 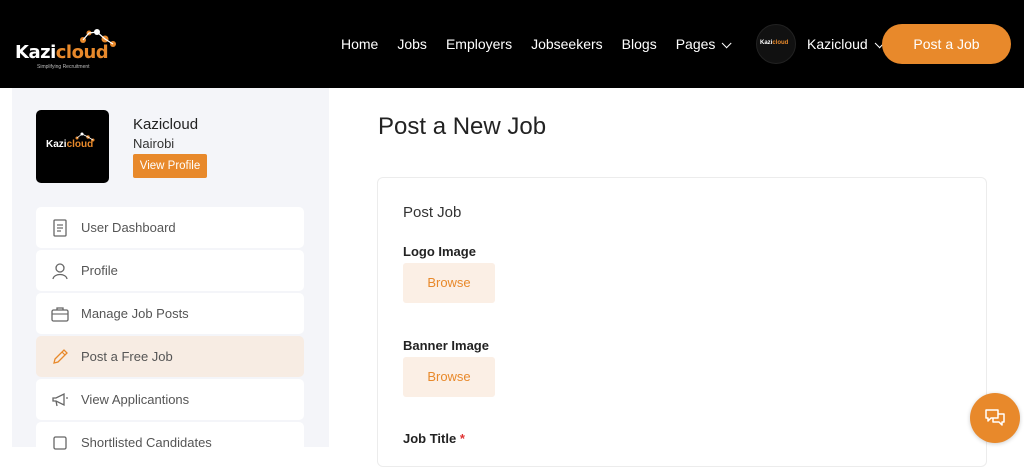 I want to click on logo-image-label: Logo Image, so click(x=439, y=251).